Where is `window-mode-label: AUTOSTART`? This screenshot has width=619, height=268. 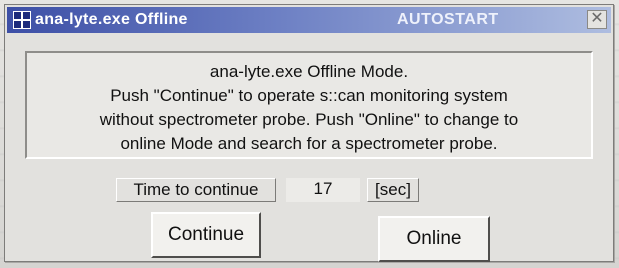 window-mode-label: AUTOSTART is located at coordinates (448, 19).